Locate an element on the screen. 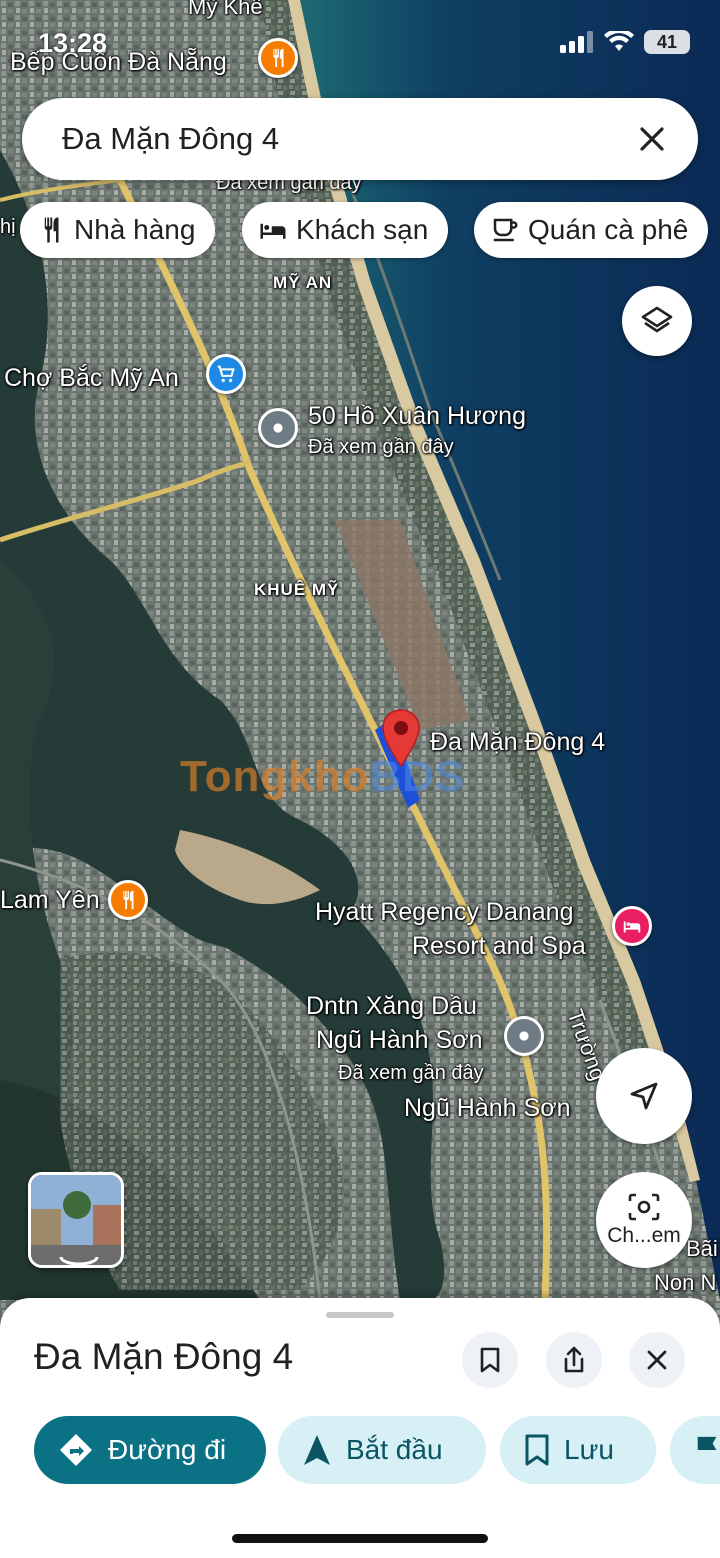 This screenshot has width=720, height=1558. close-sheet-button is located at coordinates (657, 1360).